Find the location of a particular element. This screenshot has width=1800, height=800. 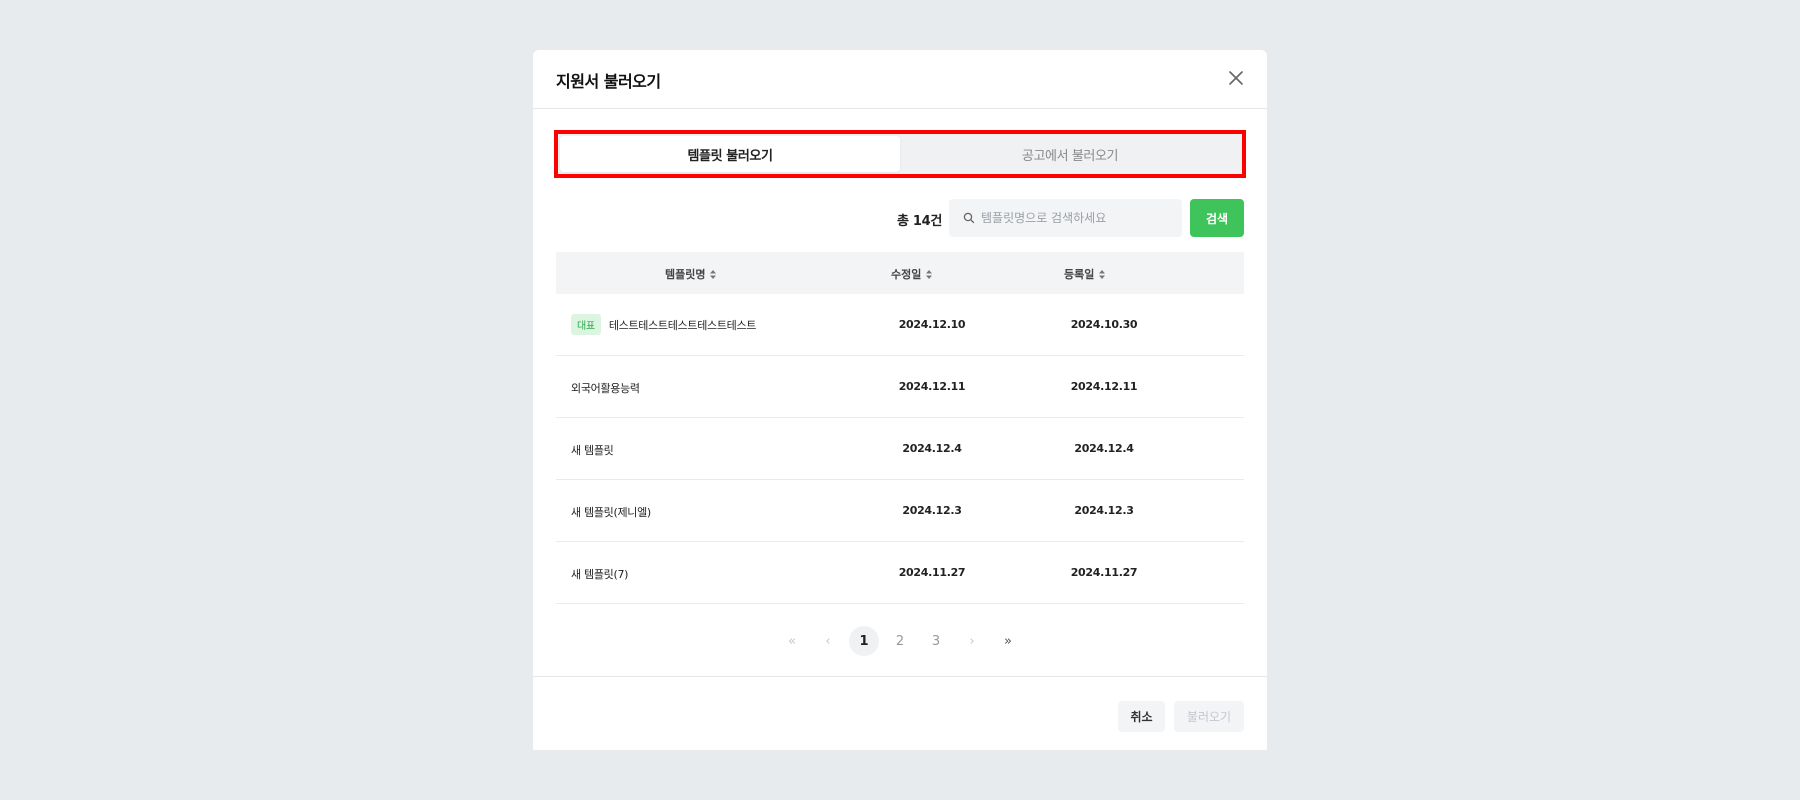

close-icon is located at coordinates (1236, 78).